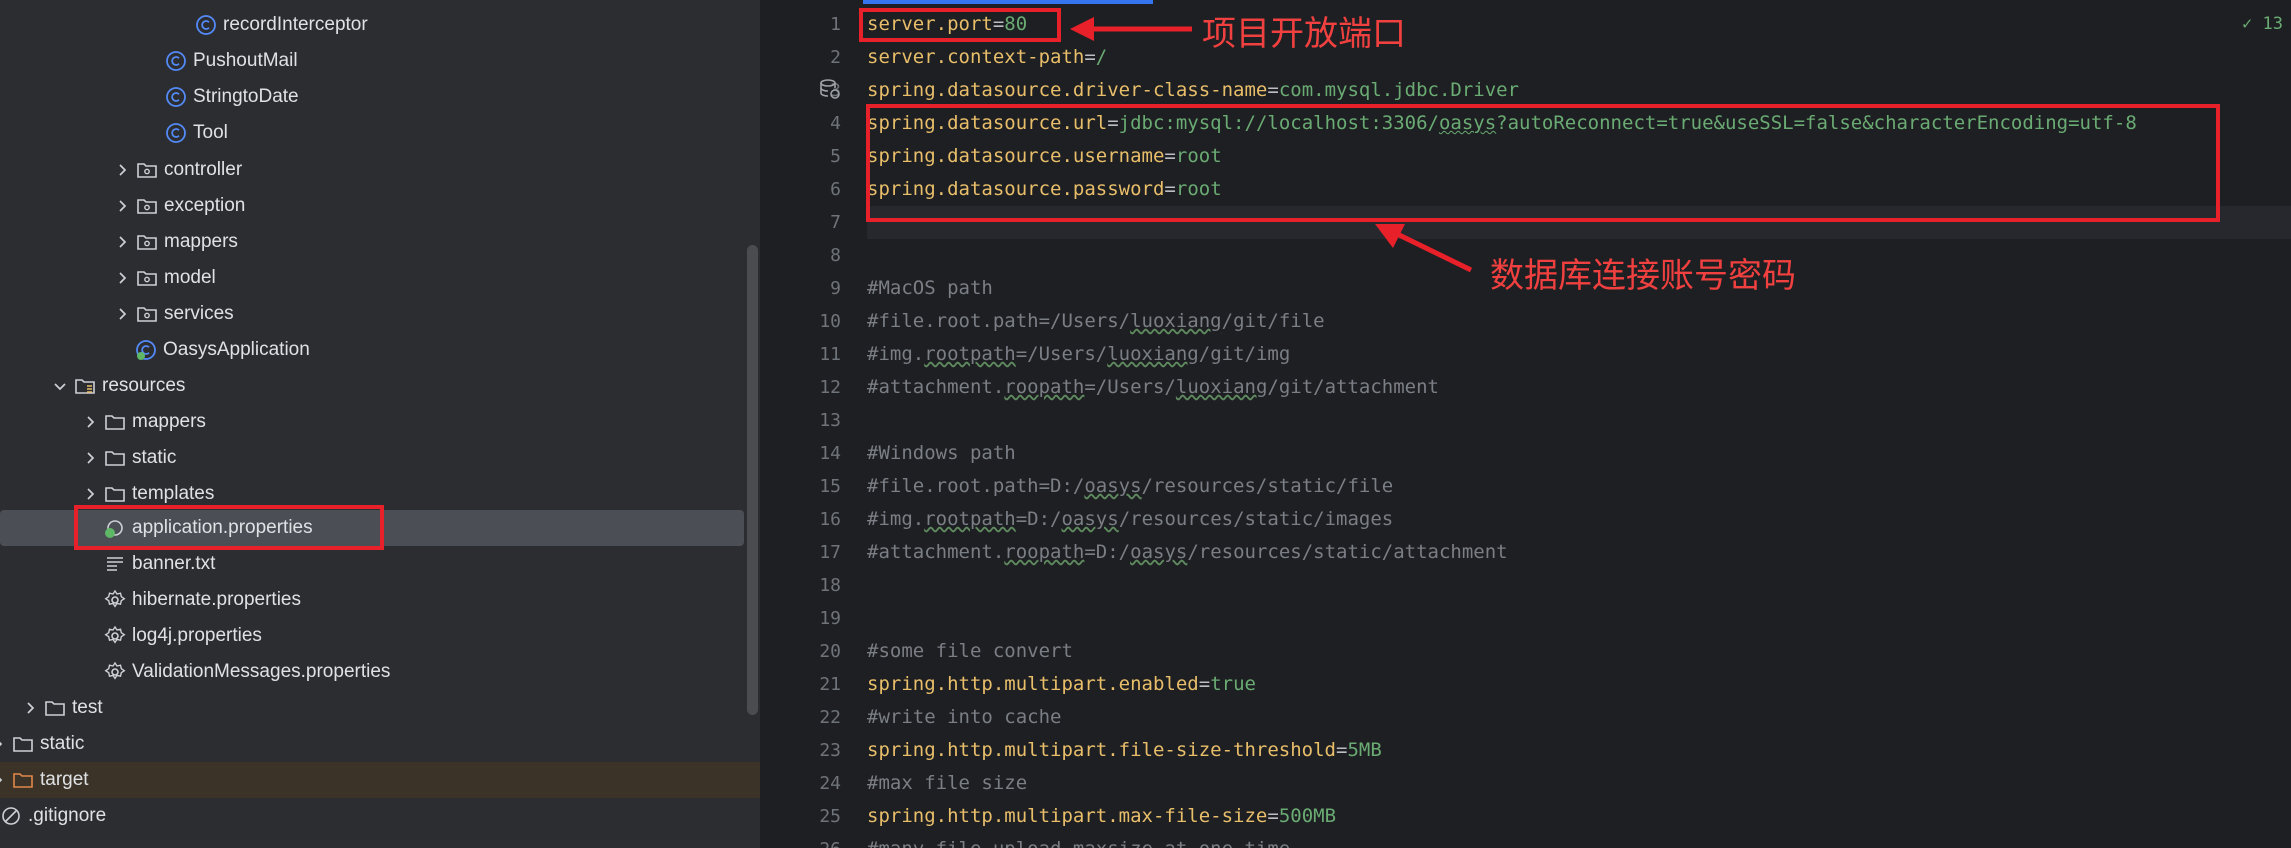  Describe the element at coordinates (1579, 222) in the screenshot. I see `code-line` at that location.